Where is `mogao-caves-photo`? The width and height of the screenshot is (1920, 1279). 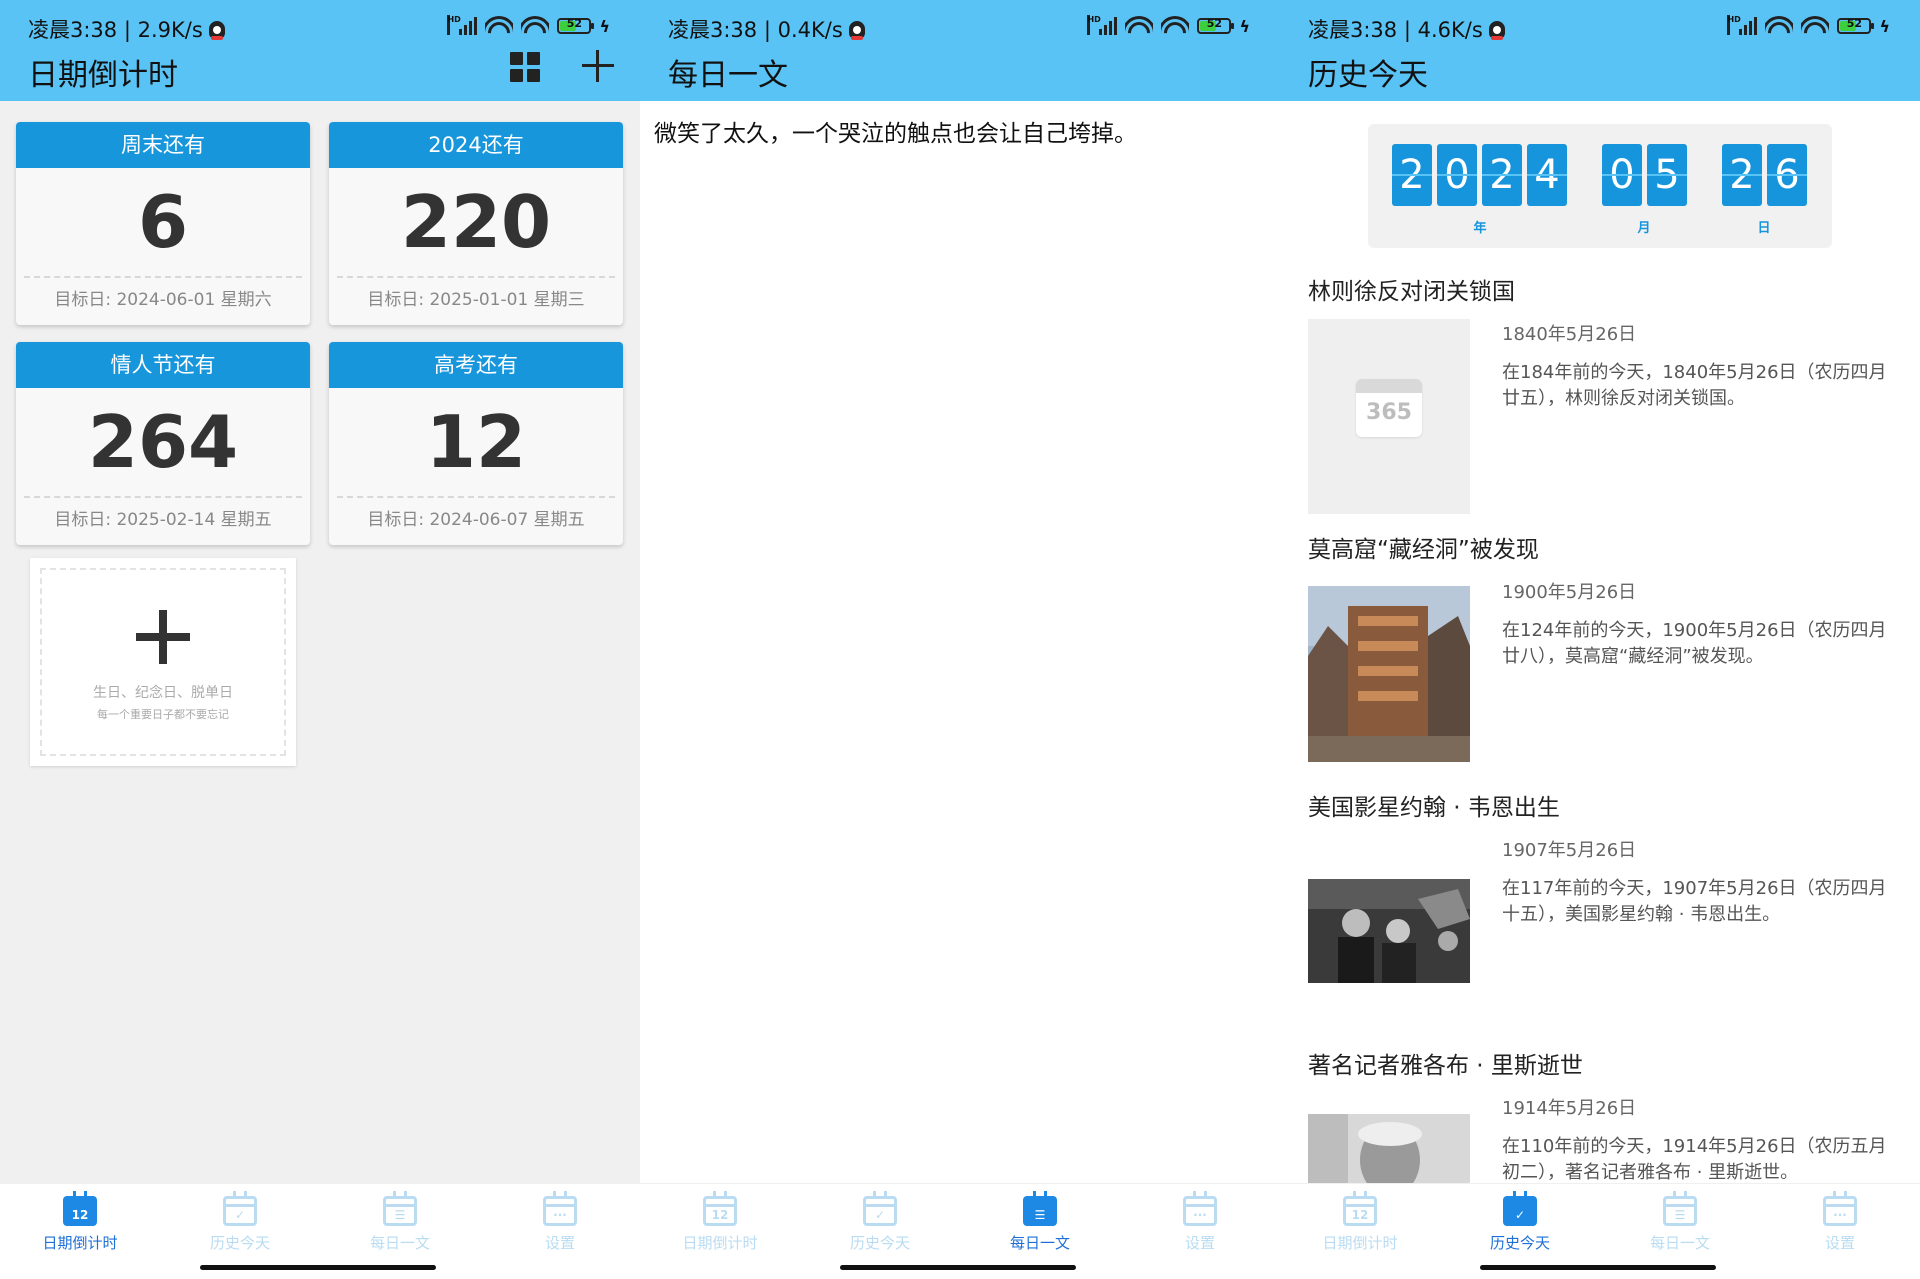
mogao-caves-photo is located at coordinates (1389, 674).